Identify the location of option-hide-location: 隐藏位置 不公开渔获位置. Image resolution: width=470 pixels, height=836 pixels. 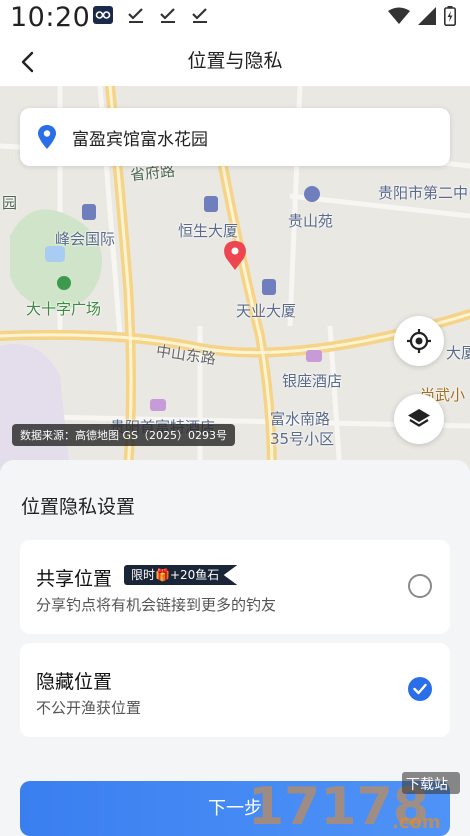
(235, 690).